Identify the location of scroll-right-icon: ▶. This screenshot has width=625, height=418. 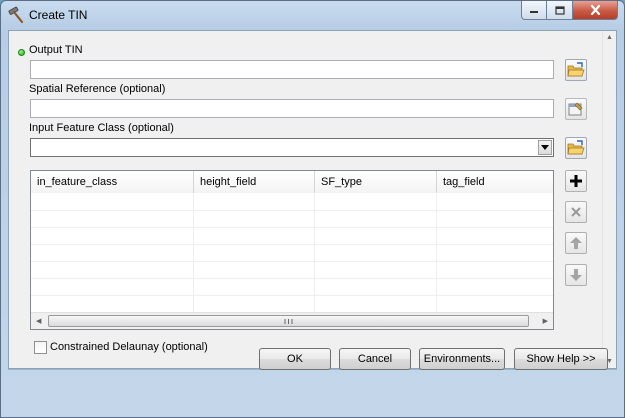
(545, 321).